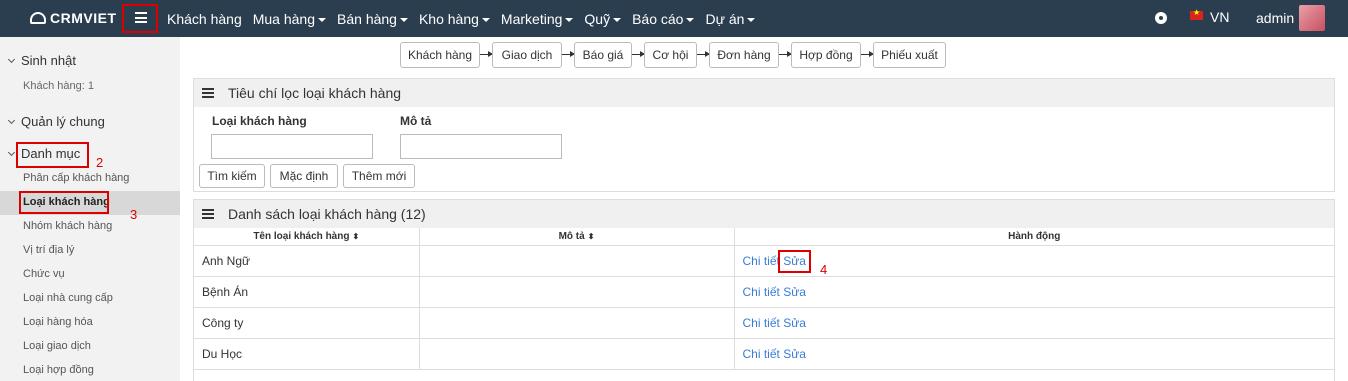  I want to click on flow-step-order: Đơn hàng, so click(744, 55).